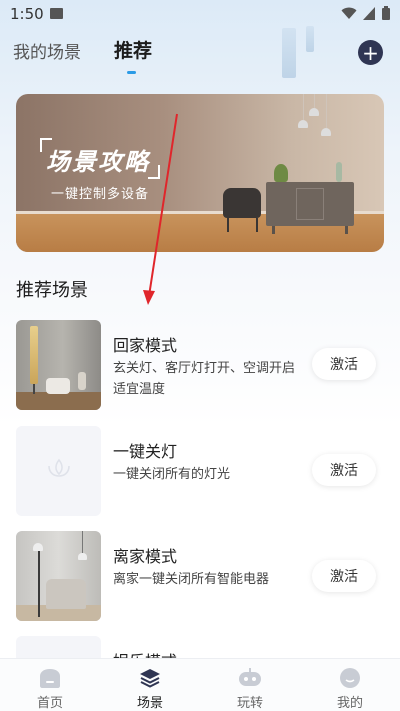 The width and height of the screenshot is (400, 711). I want to click on active-tab-indicator, so click(131, 72).